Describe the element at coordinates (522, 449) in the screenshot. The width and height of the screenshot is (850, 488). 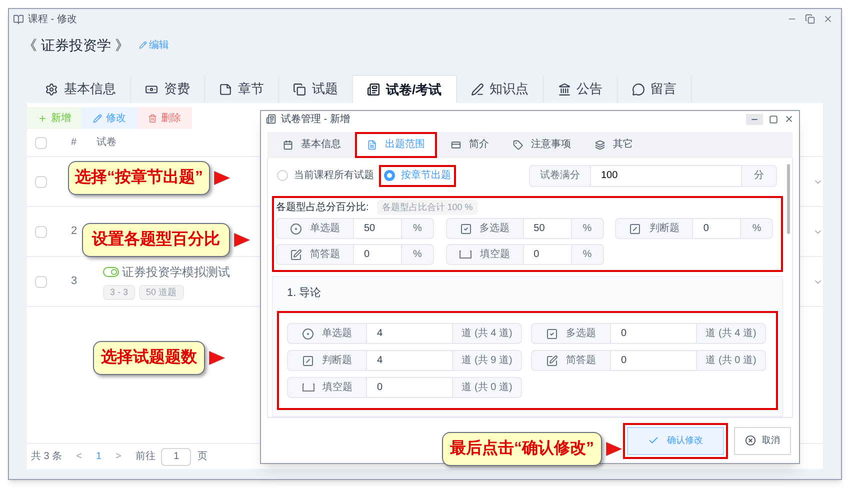
I see `callout: 最后点击“确认修改”` at that location.